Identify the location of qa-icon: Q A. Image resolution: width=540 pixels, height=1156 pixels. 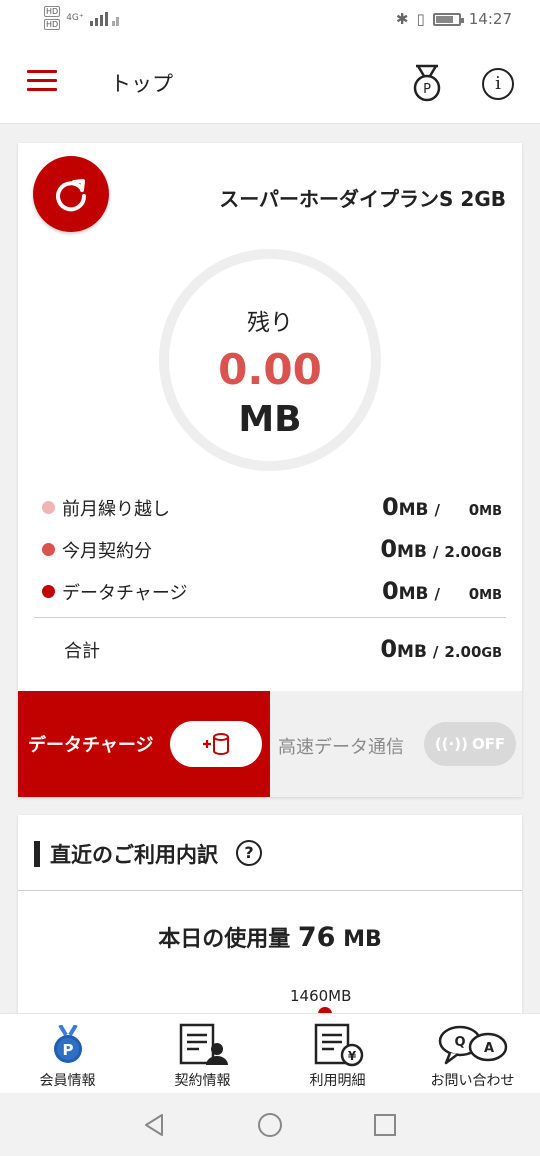
(472, 1045).